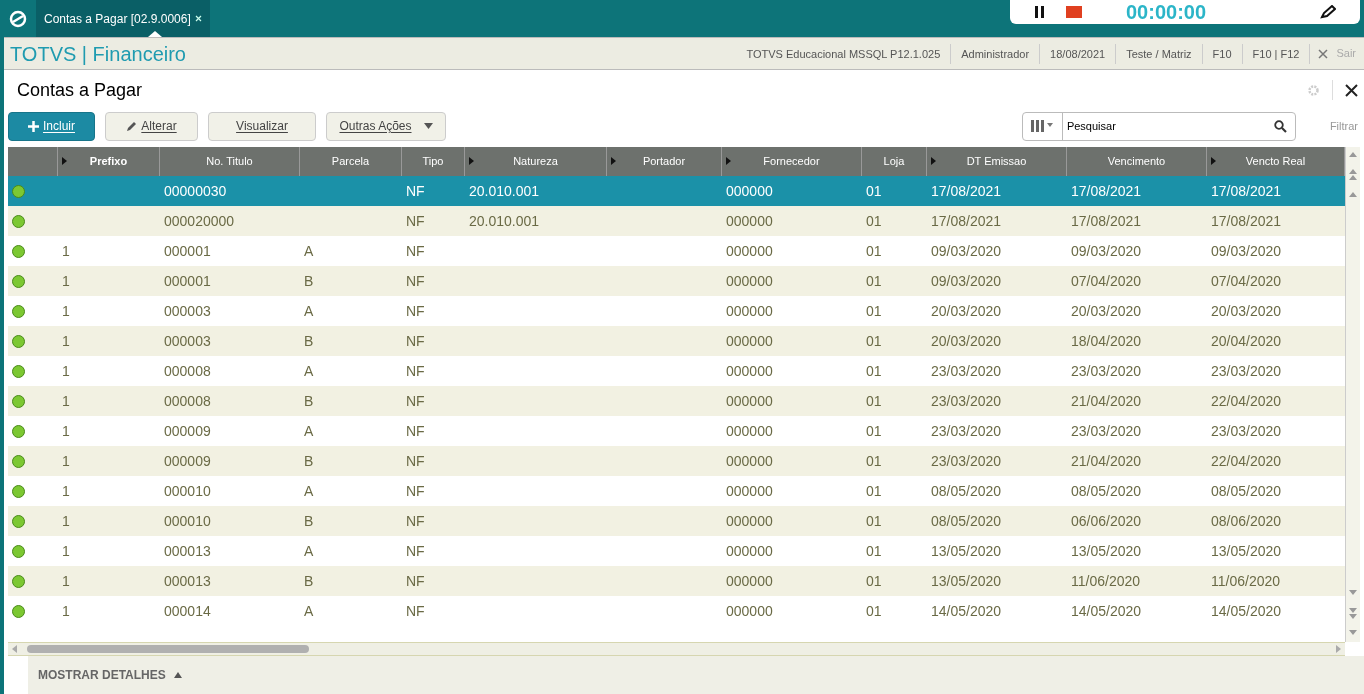 This screenshot has width=1364, height=694. What do you see at coordinates (151, 126) in the screenshot?
I see `toolbar-button: Alterar` at bounding box center [151, 126].